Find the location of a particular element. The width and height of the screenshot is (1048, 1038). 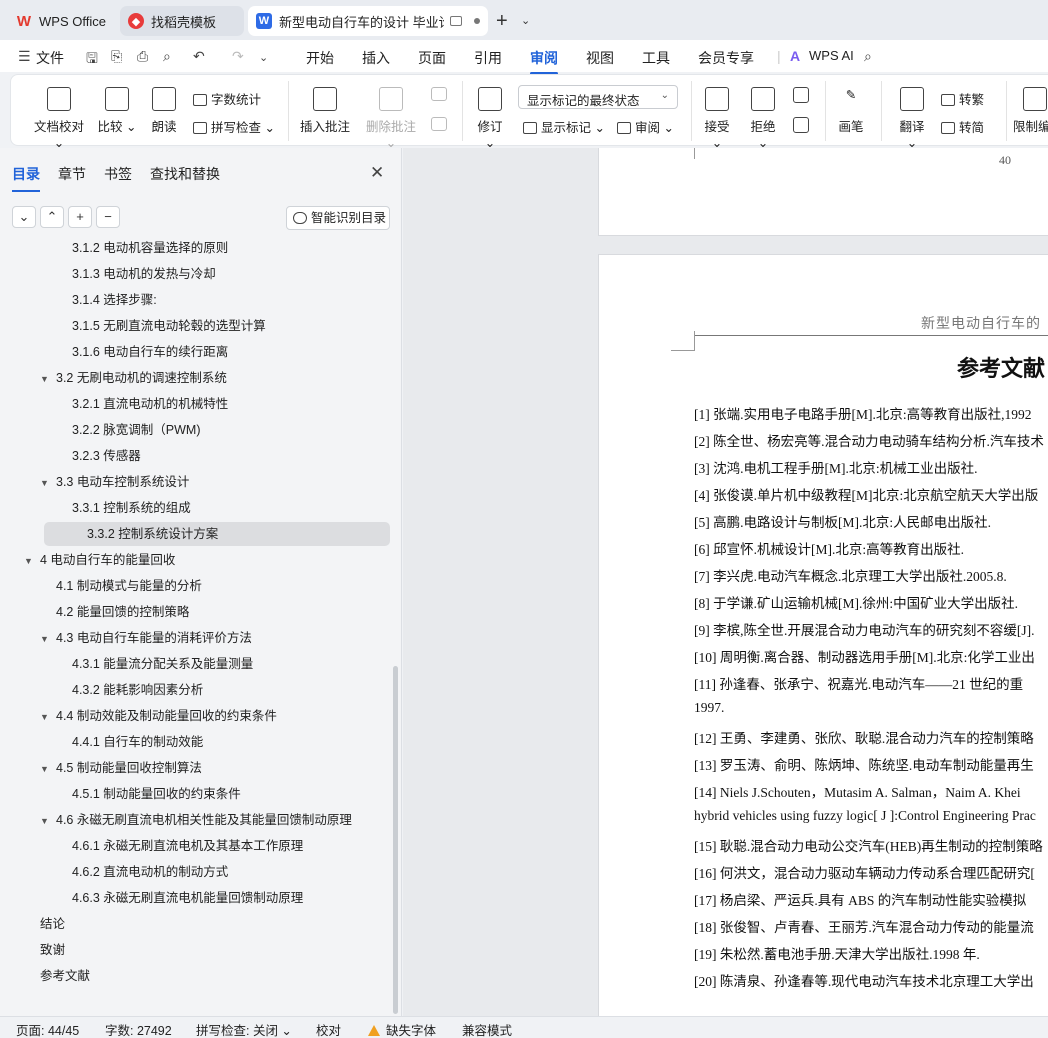

toc-item: 3.1.5 无刷直流电动轮毂的选型计算 is located at coordinates (161, 326).